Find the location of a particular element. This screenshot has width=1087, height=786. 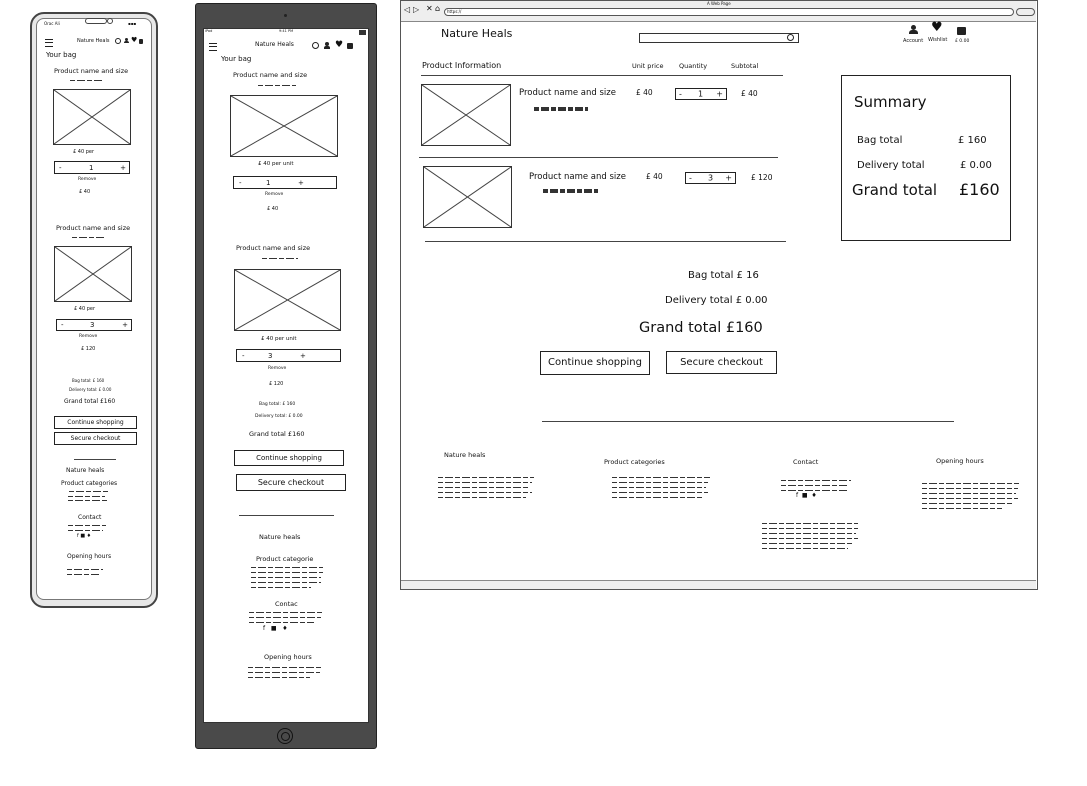

desktop-social-icons: f ■ ♦ is located at coordinates (806, 495).